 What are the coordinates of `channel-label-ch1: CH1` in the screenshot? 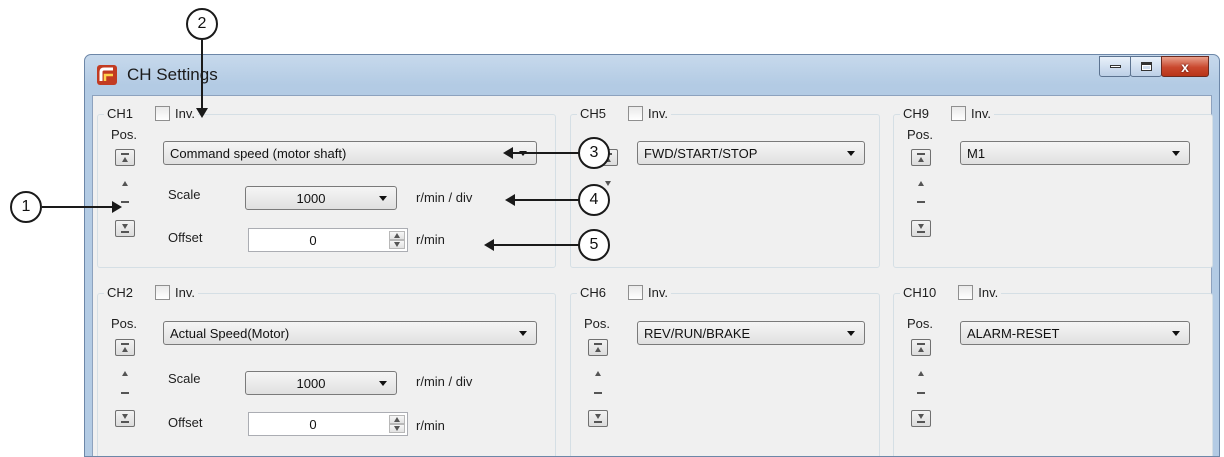 It's located at (120, 113).